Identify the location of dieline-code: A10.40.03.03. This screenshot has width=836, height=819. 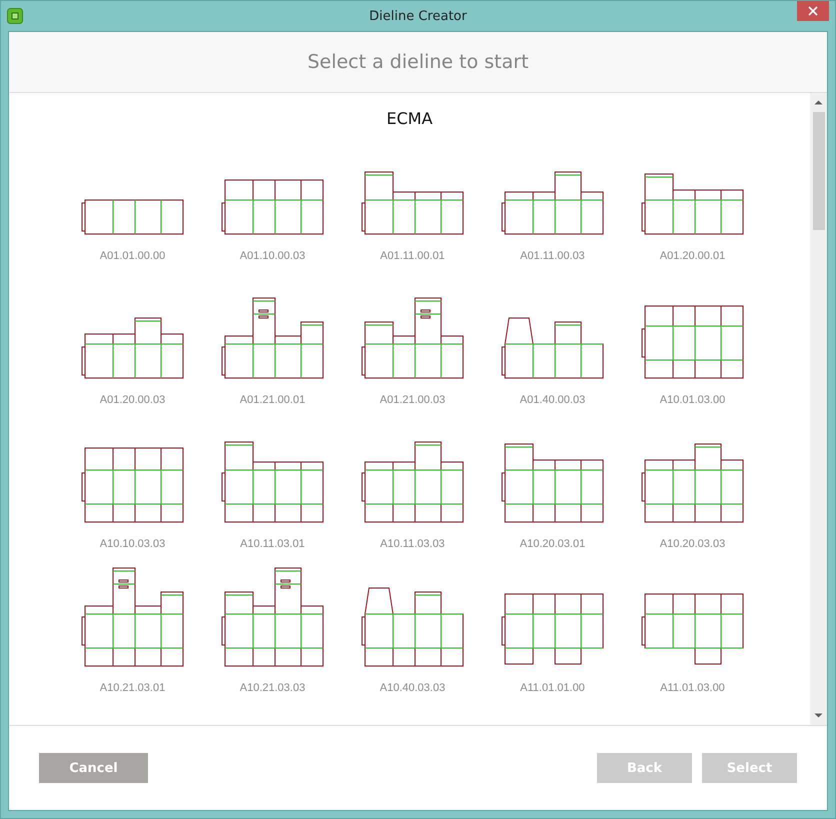
(413, 688).